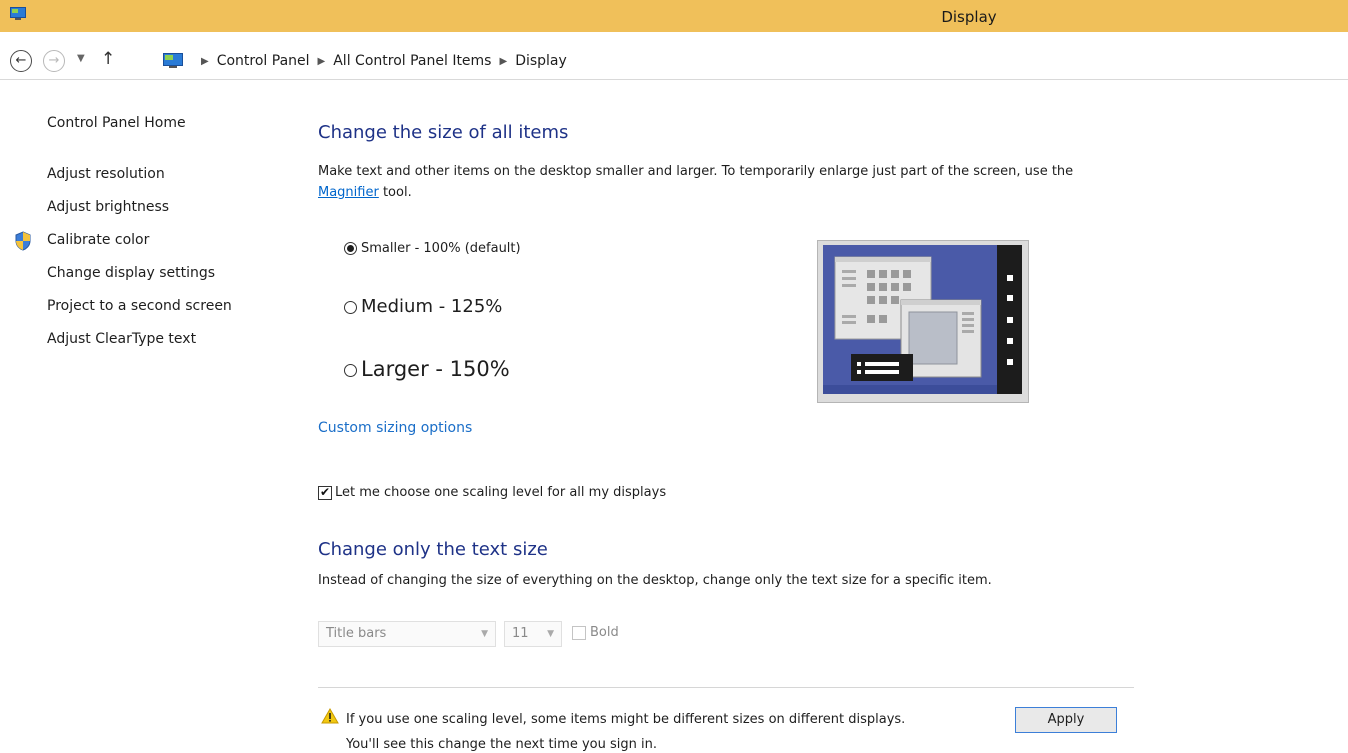  I want to click on item-dropdown-value: Title bars, so click(356, 633).